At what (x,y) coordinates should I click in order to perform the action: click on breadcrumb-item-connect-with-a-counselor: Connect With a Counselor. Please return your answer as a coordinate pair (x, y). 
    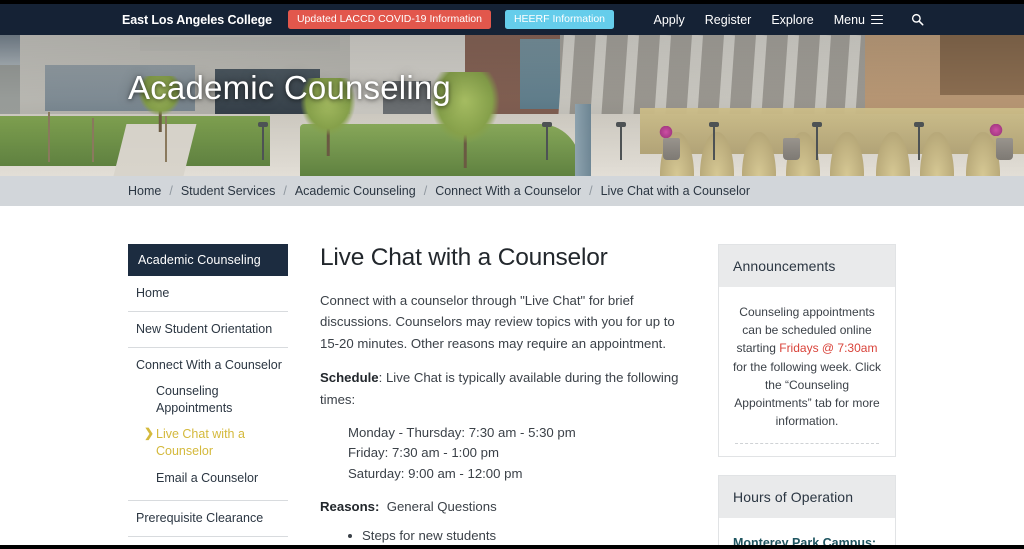
    Looking at the image, I should click on (508, 191).